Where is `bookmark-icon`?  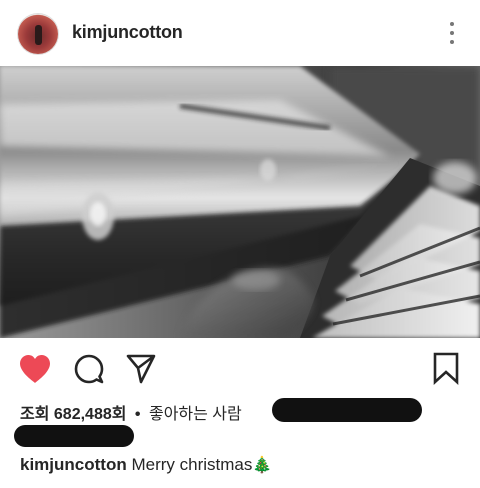 bookmark-icon is located at coordinates (446, 370).